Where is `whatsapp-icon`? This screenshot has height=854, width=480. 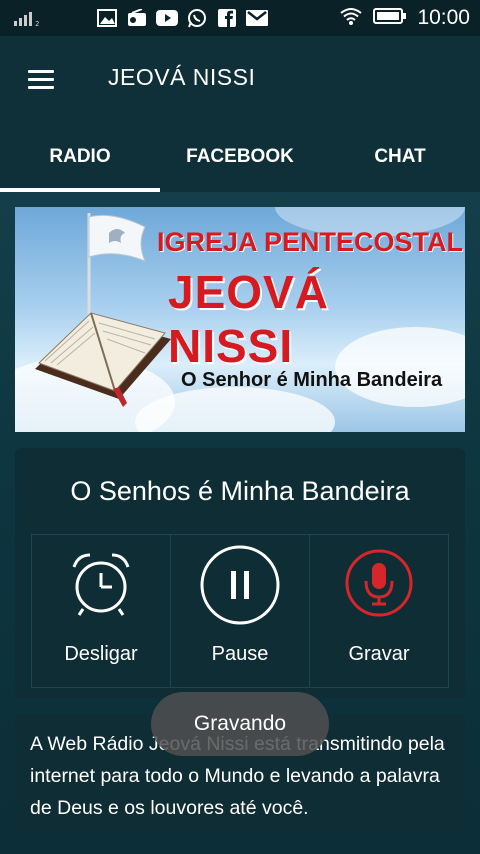
whatsapp-icon is located at coordinates (197, 18).